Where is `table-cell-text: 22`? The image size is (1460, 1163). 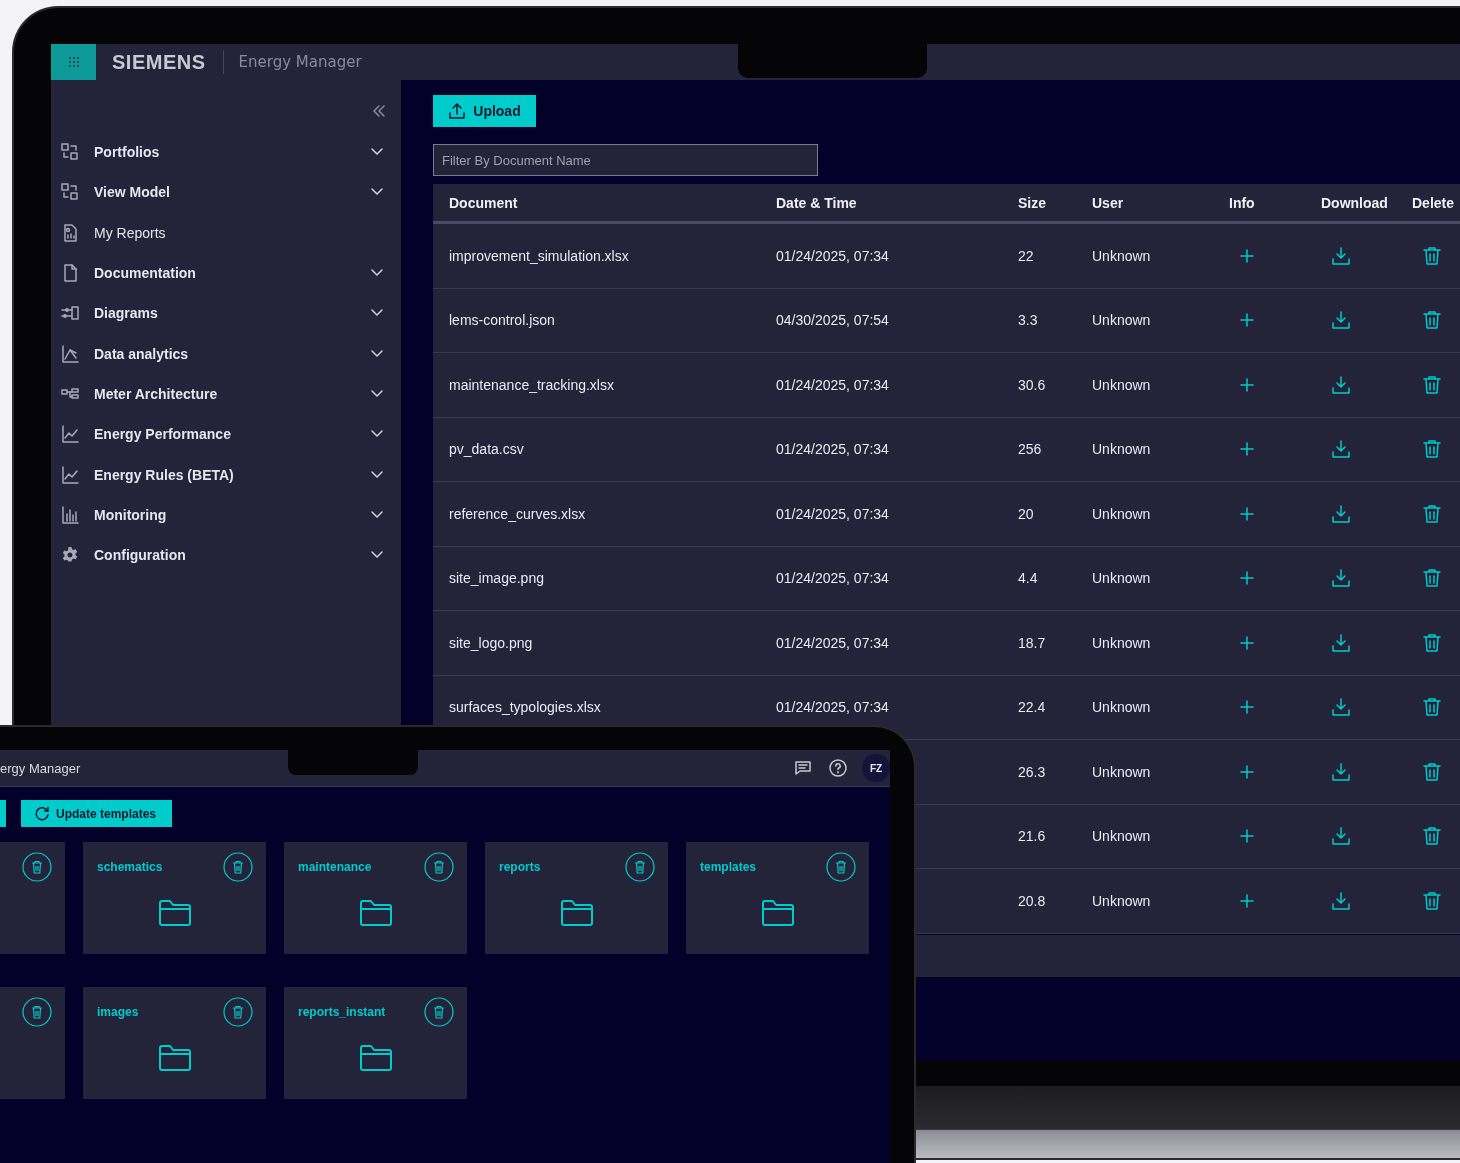 table-cell-text: 22 is located at coordinates (1026, 255).